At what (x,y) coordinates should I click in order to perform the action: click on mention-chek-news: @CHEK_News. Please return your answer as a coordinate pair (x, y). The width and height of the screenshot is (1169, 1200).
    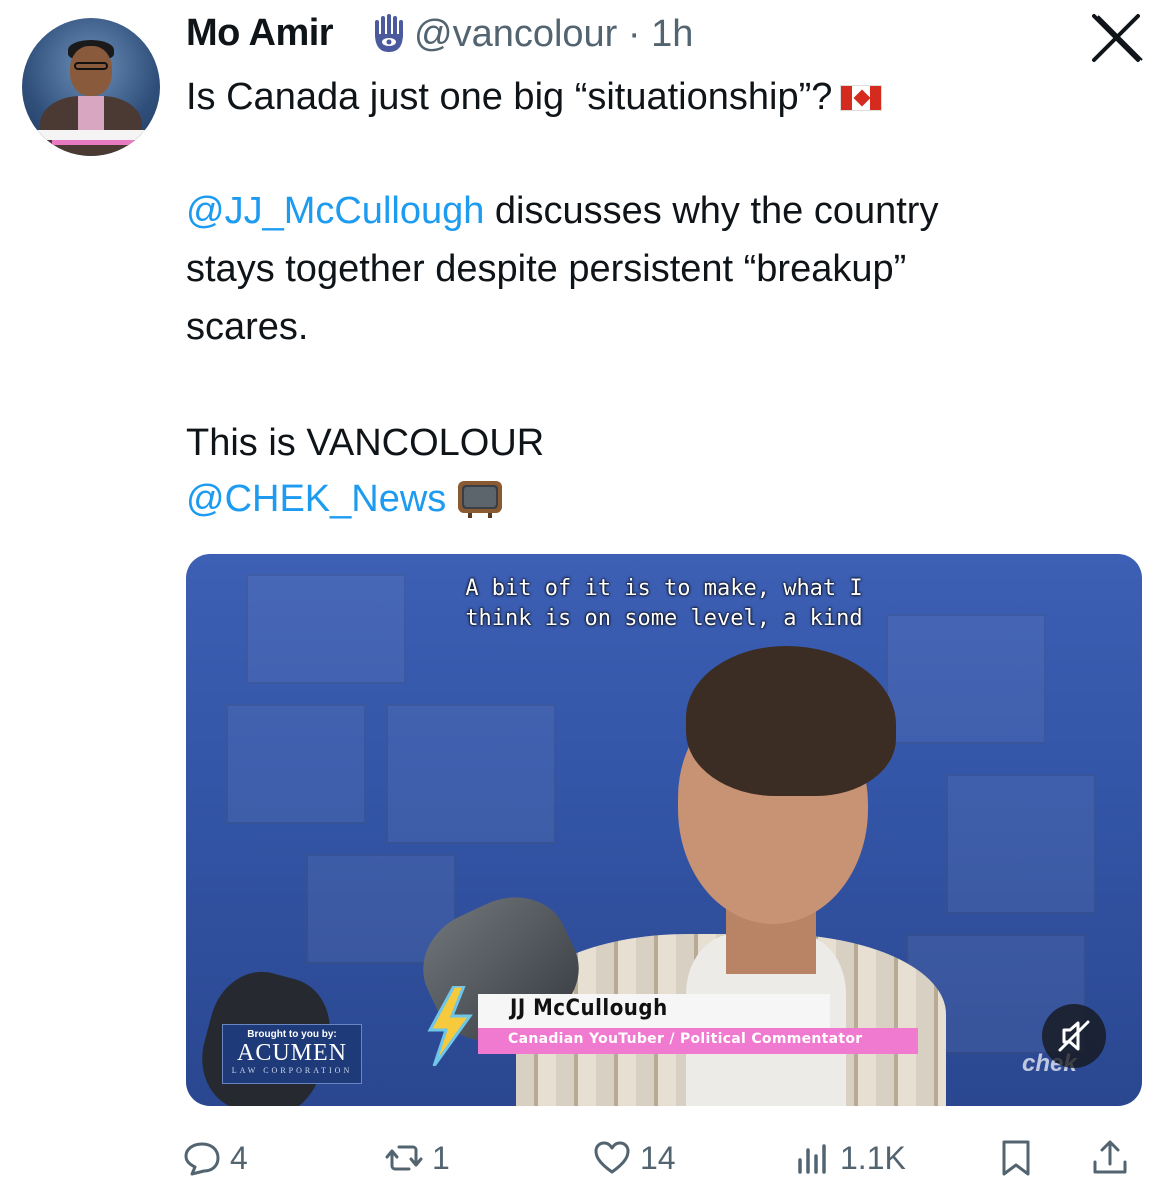
    Looking at the image, I should click on (316, 499).